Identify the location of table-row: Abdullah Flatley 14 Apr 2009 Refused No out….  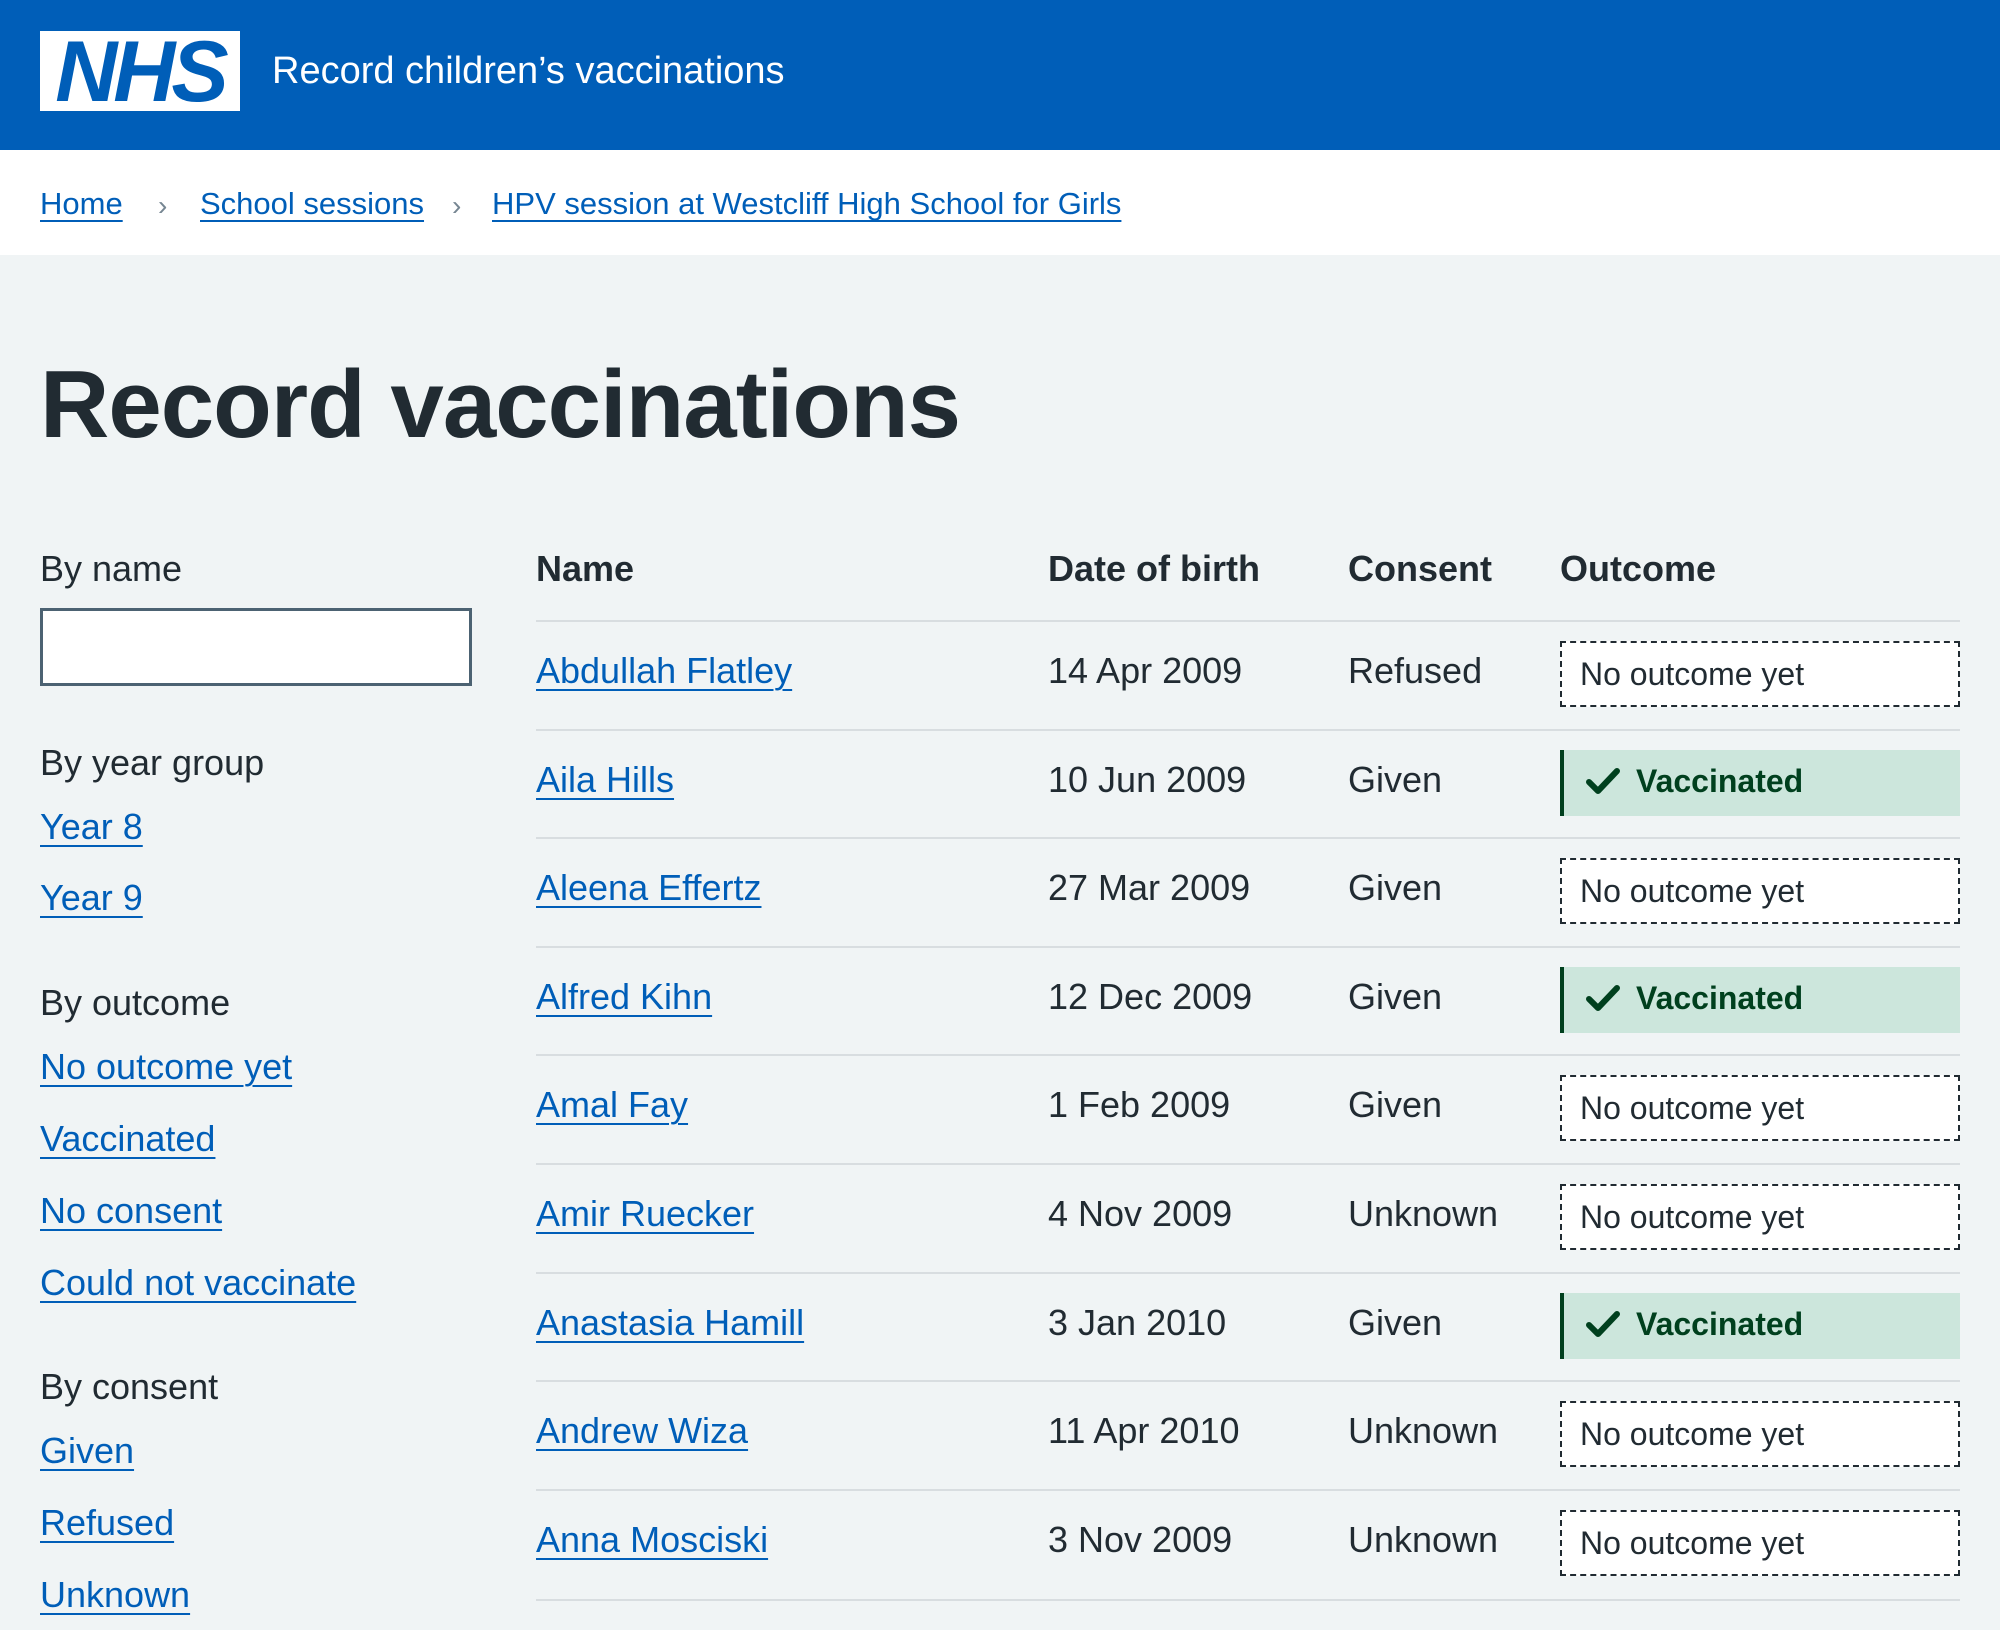
(1248, 675).